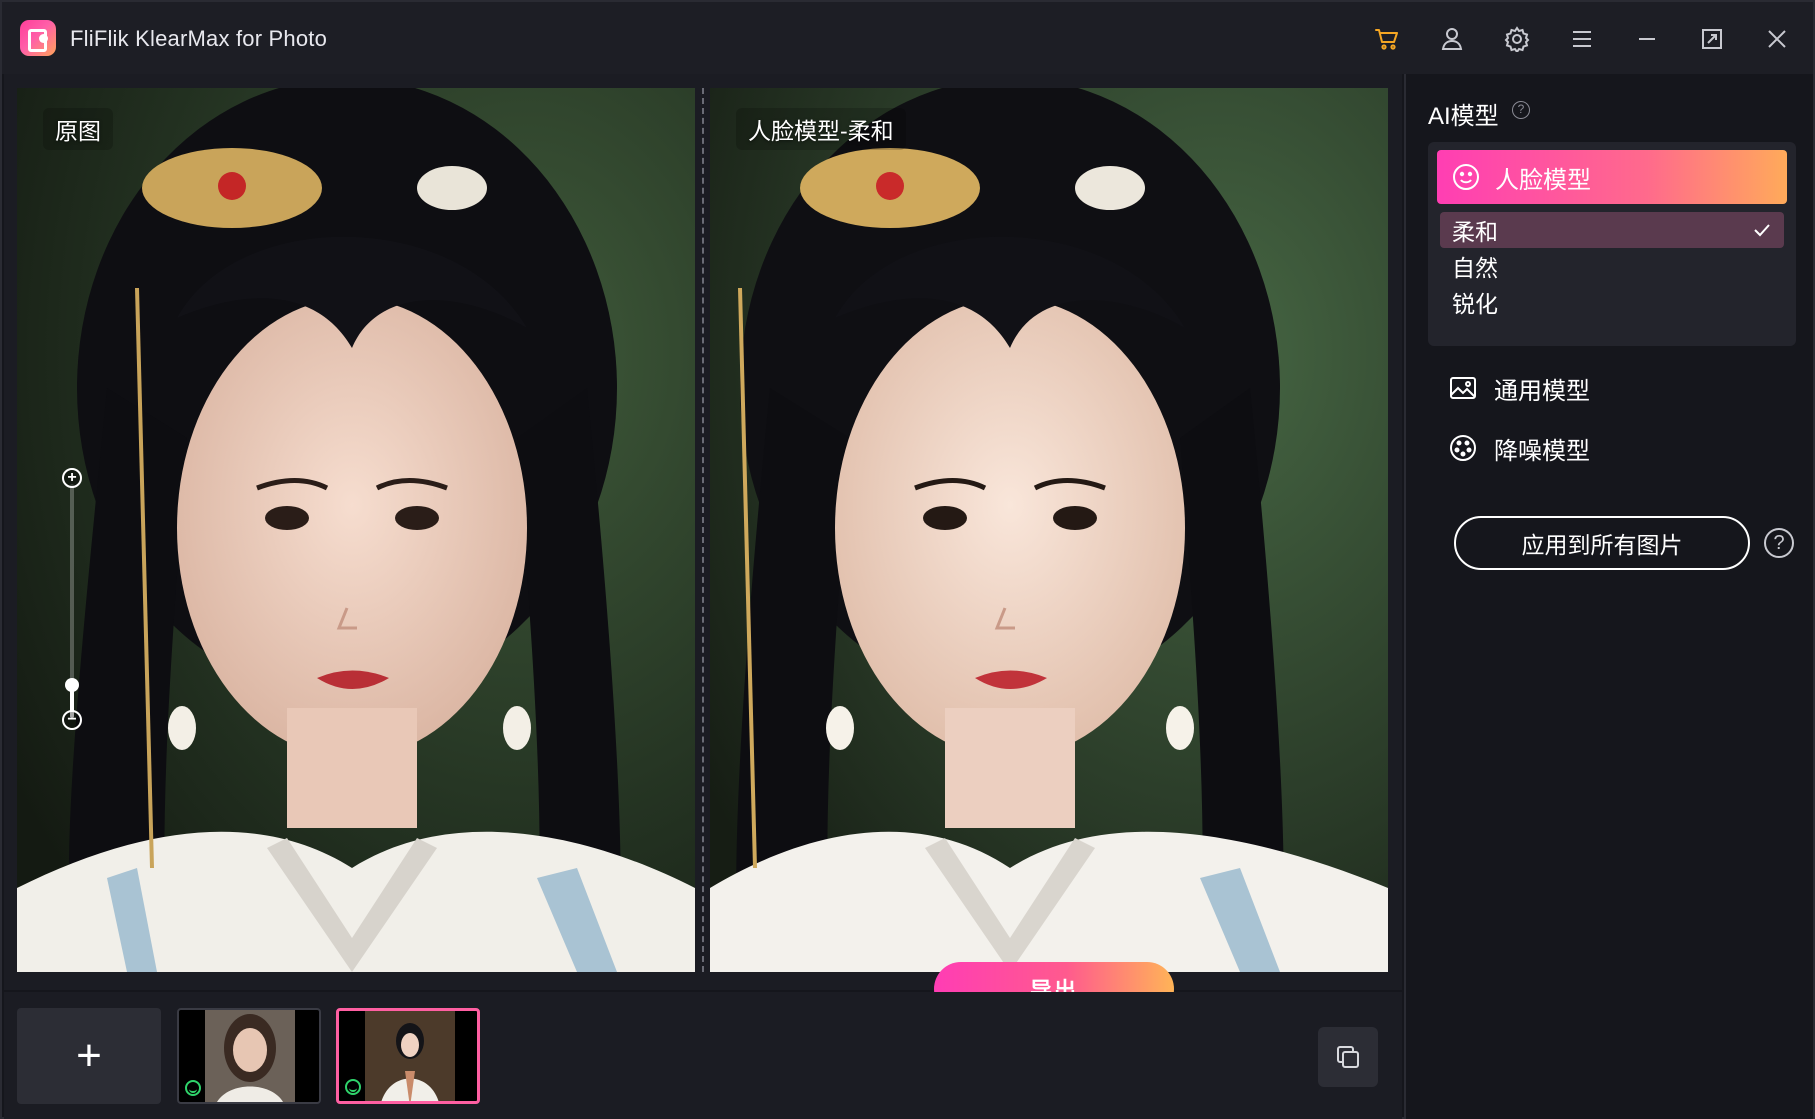  Describe the element at coordinates (907, 38) in the screenshot. I see `title-bar: FliFlik KlearMax for Photo` at that location.